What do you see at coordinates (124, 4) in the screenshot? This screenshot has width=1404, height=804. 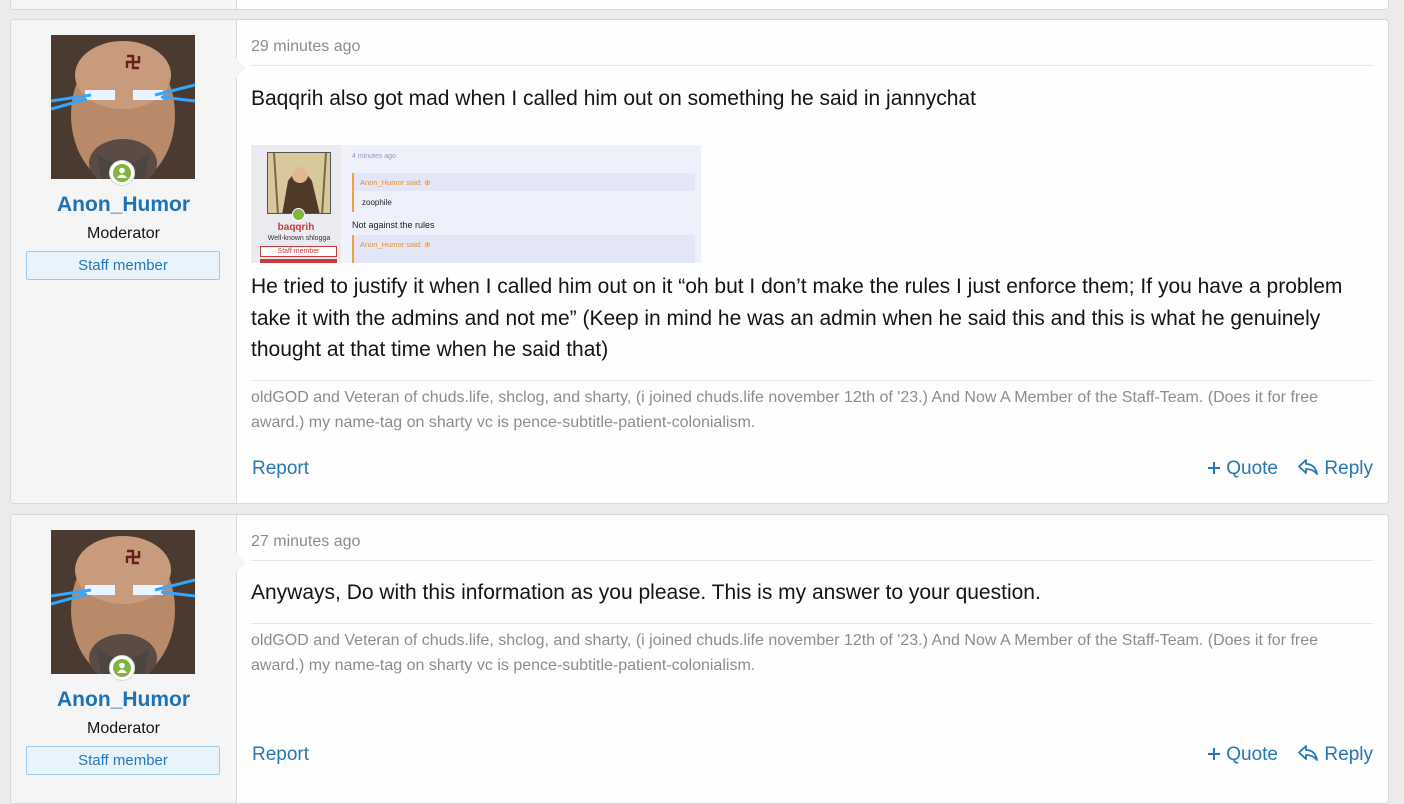 I see `previous-post-user-column` at bounding box center [124, 4].